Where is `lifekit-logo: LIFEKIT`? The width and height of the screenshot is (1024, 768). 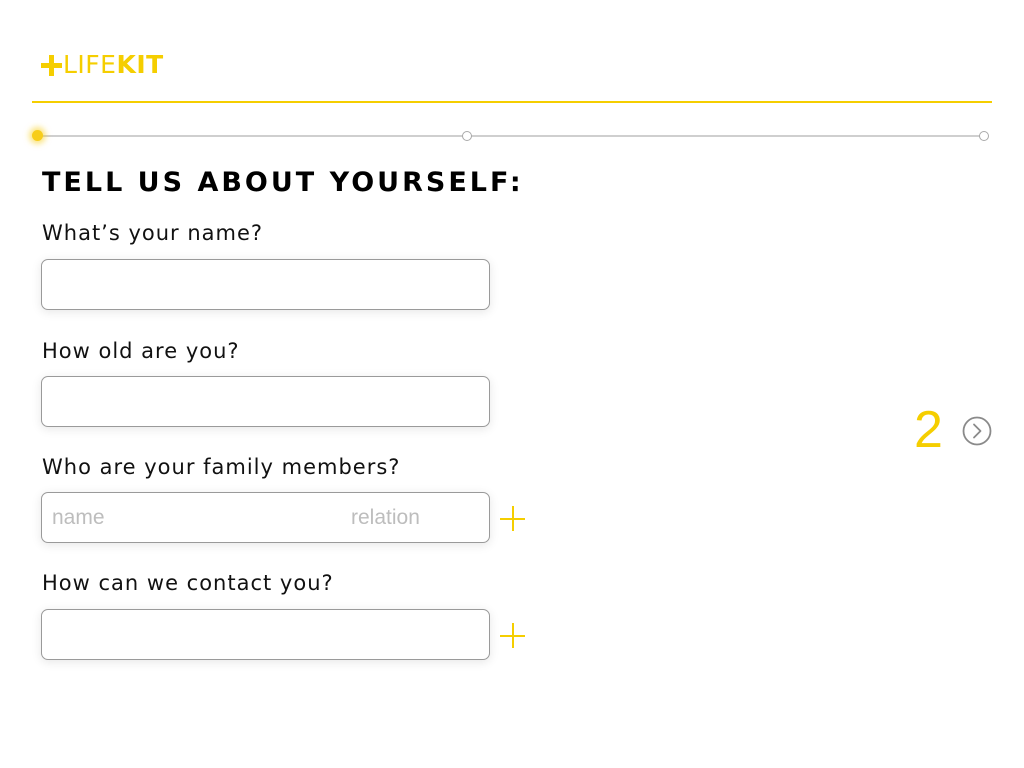
lifekit-logo: LIFEKIT is located at coordinates (102, 65).